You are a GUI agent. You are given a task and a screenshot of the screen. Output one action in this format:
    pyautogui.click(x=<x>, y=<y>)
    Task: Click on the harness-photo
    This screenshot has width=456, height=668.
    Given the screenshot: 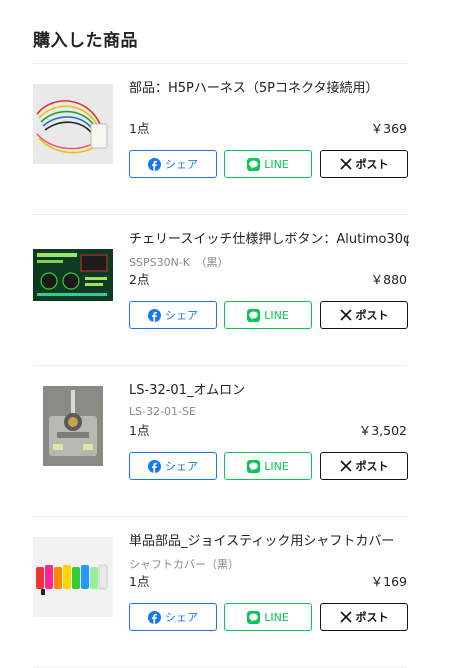 What is the action you would take?
    pyautogui.click(x=73, y=124)
    